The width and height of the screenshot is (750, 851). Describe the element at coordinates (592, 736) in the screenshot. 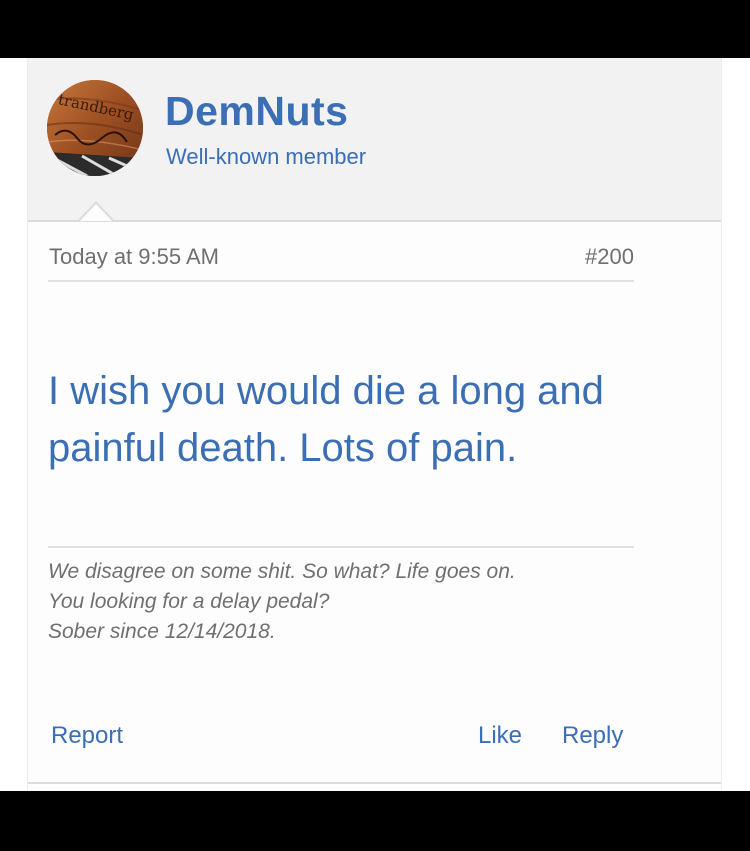

I see `reply-button: Reply` at that location.